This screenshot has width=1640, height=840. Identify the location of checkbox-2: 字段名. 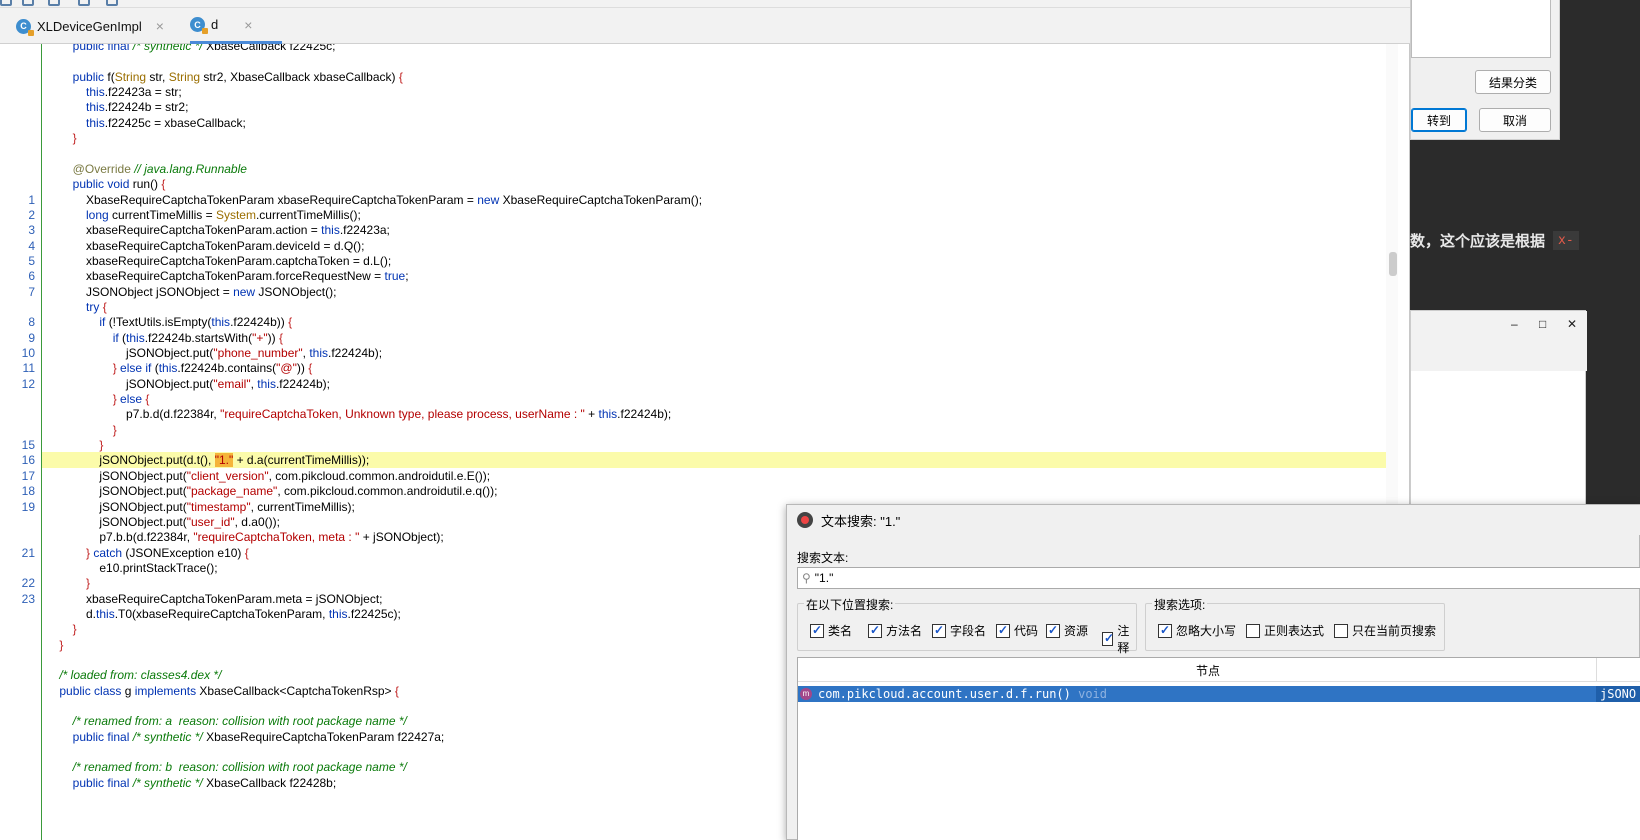
(959, 630).